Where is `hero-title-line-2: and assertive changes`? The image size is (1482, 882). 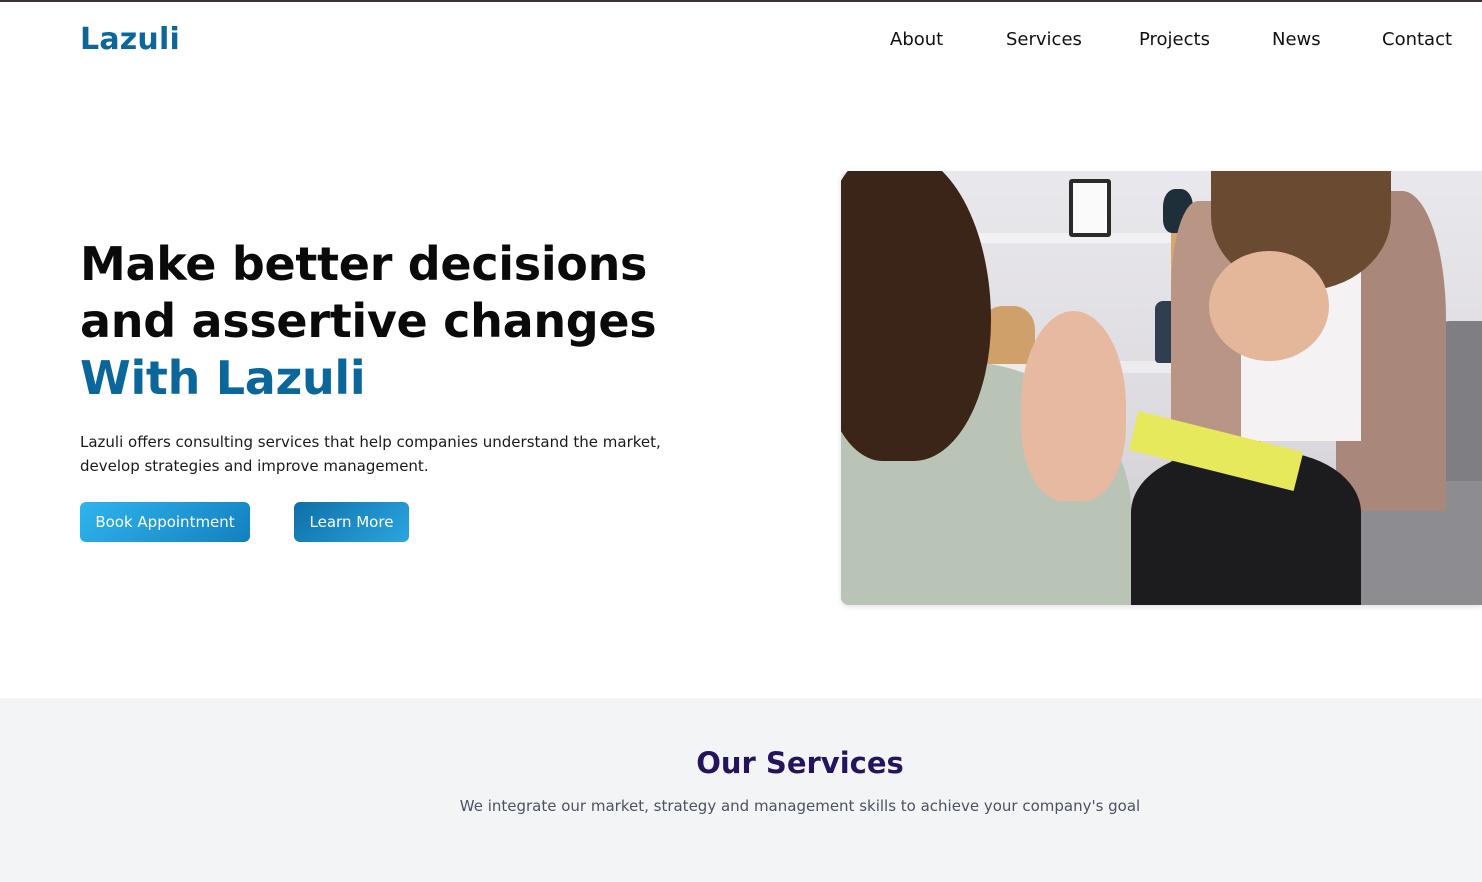
hero-title-line-2: and assertive changes is located at coordinates (368, 321).